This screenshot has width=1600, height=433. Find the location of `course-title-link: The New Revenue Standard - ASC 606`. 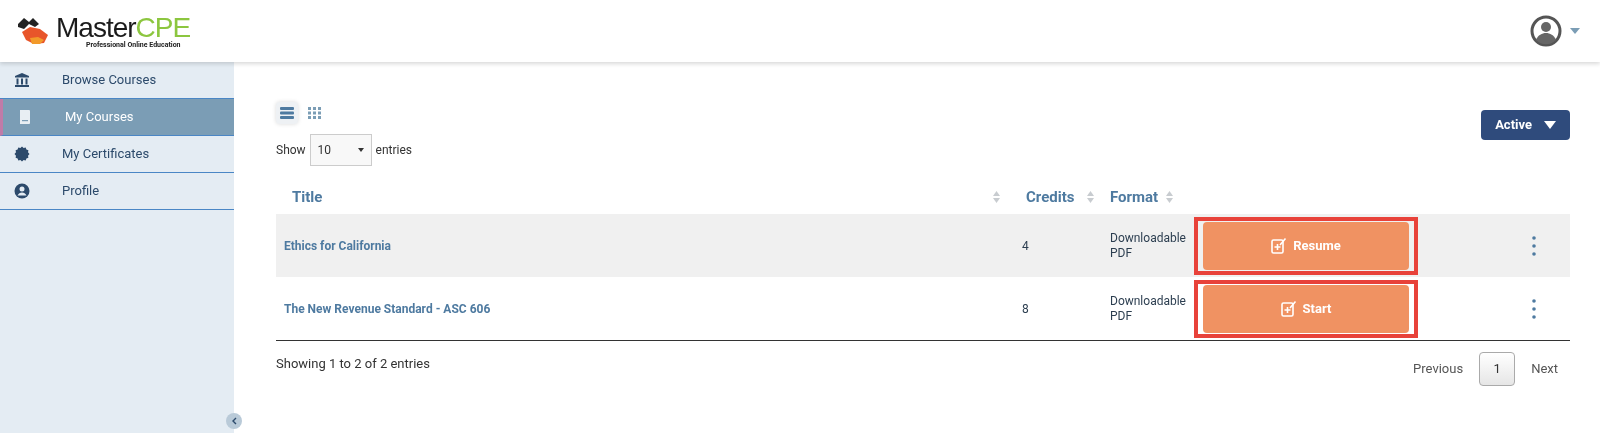

course-title-link: The New Revenue Standard - ASC 606 is located at coordinates (387, 308).